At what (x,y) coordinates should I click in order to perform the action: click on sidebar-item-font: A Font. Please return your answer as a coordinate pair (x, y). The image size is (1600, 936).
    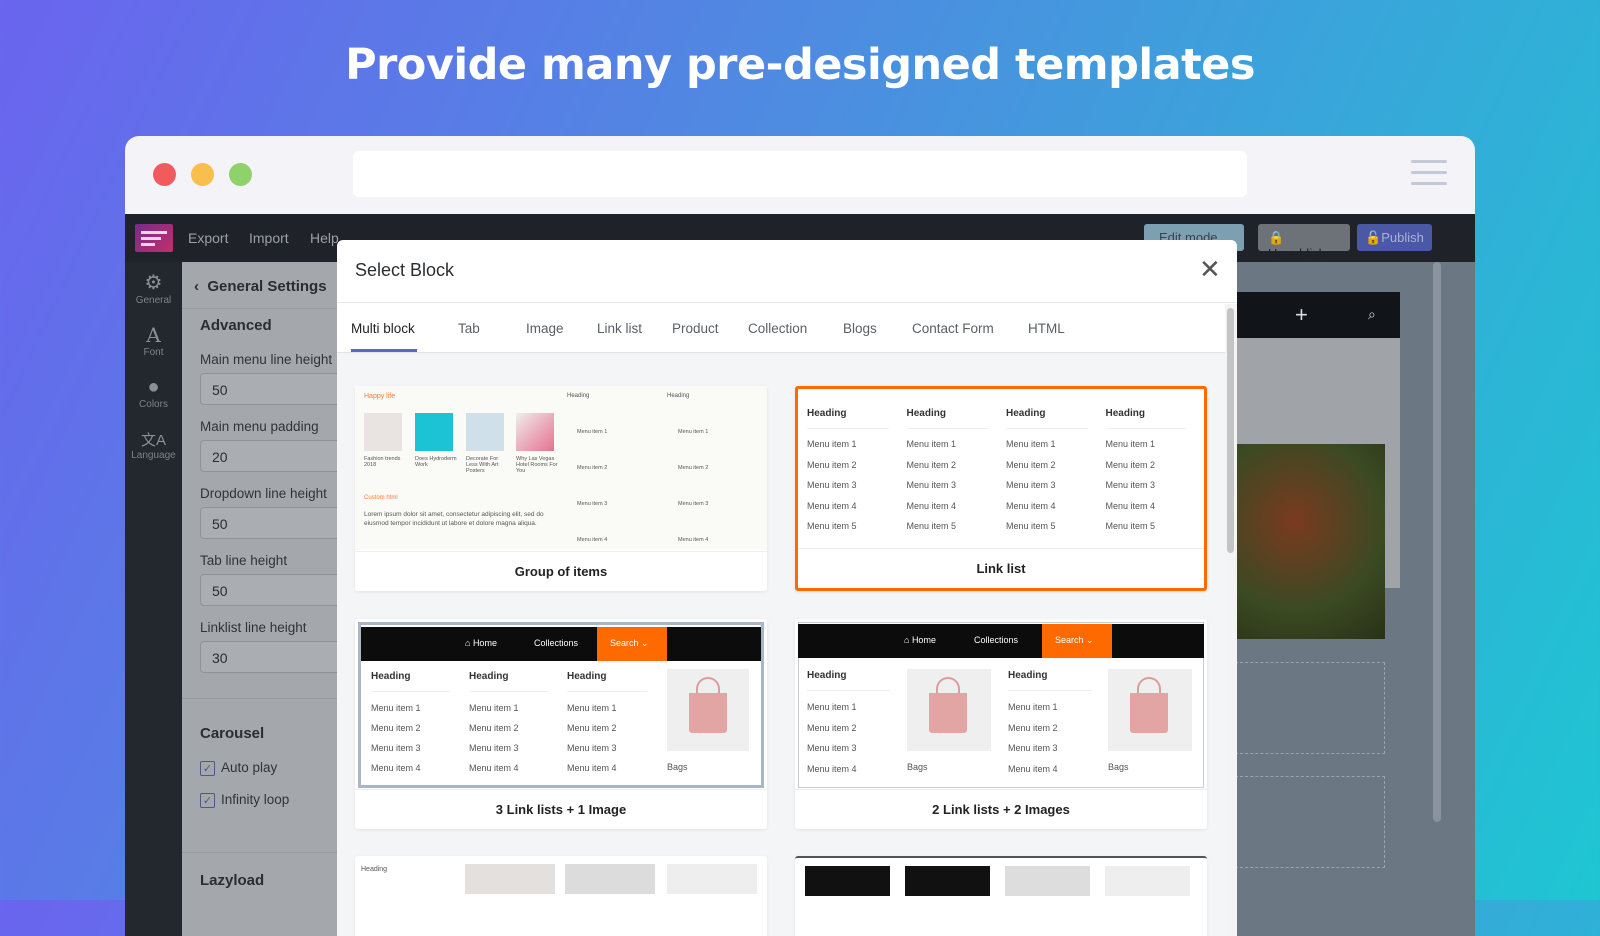
    Looking at the image, I should click on (153, 340).